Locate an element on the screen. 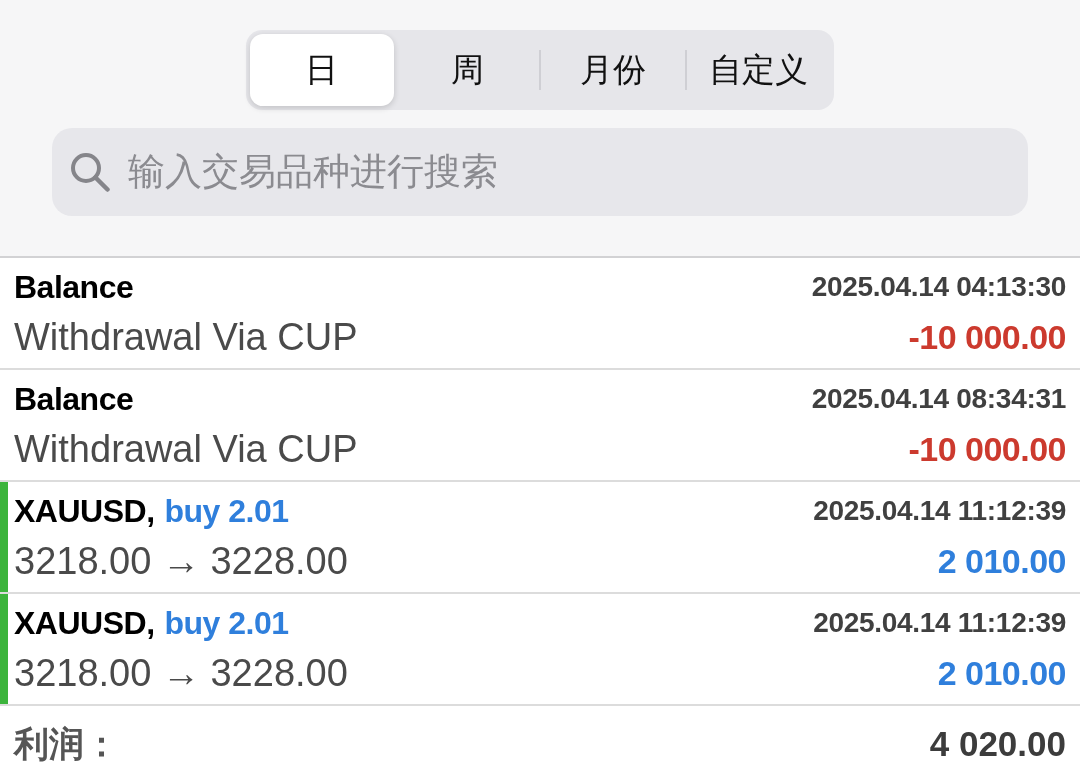  history-row: Balance 2025.04.14 04:13:30 Withdrawal Via CUP -10 000.00 is located at coordinates (540, 314).